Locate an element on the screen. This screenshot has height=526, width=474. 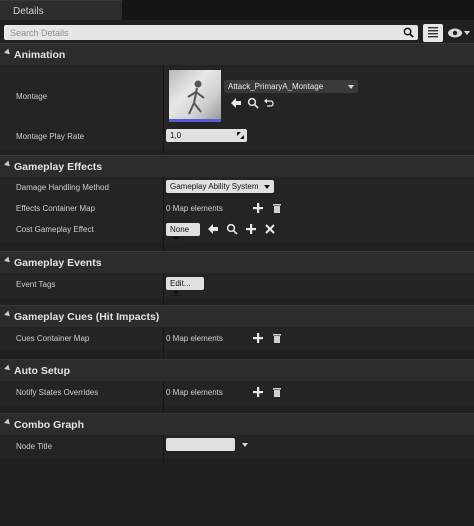
montage-asset-picker: Attack_PrimaryA_Montage is located at coordinates (291, 86).